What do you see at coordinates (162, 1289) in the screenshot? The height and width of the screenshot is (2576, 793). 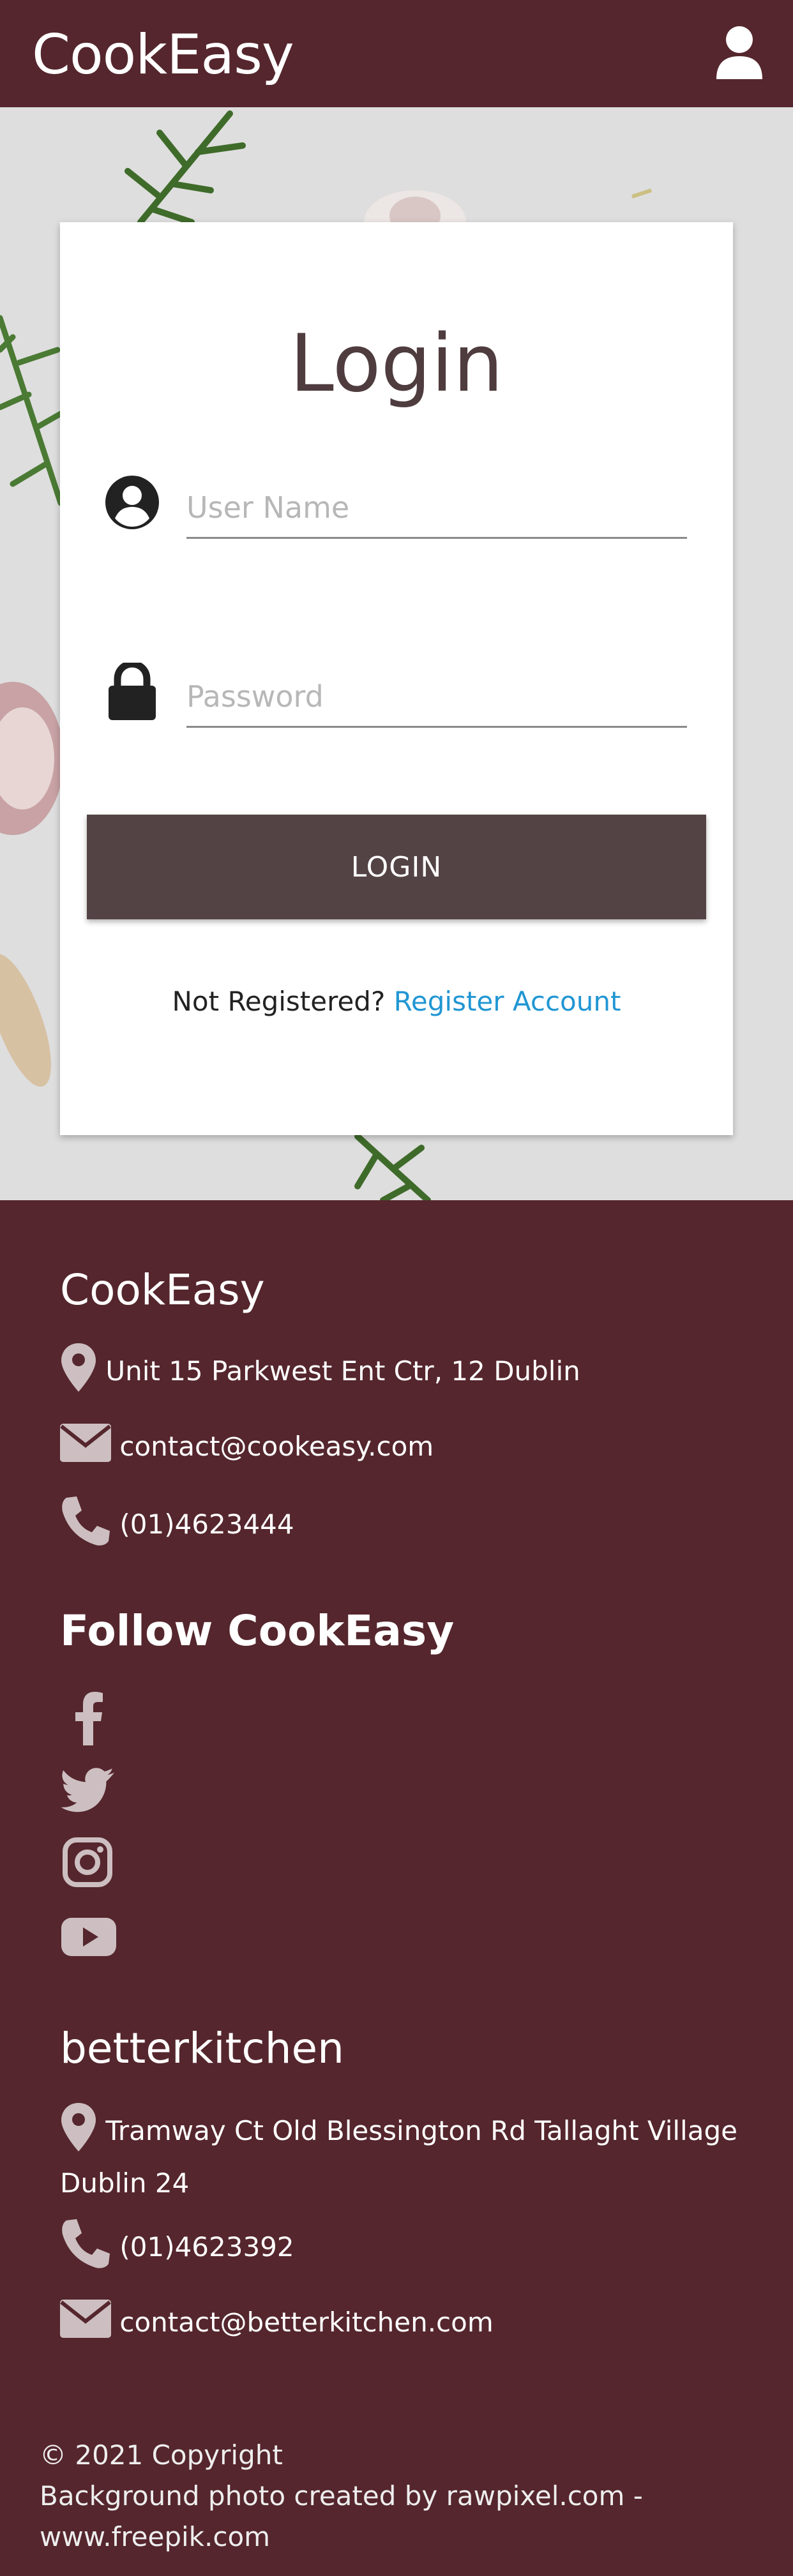 I see `footer-cookeasy-title: CookEasy` at bounding box center [162, 1289].